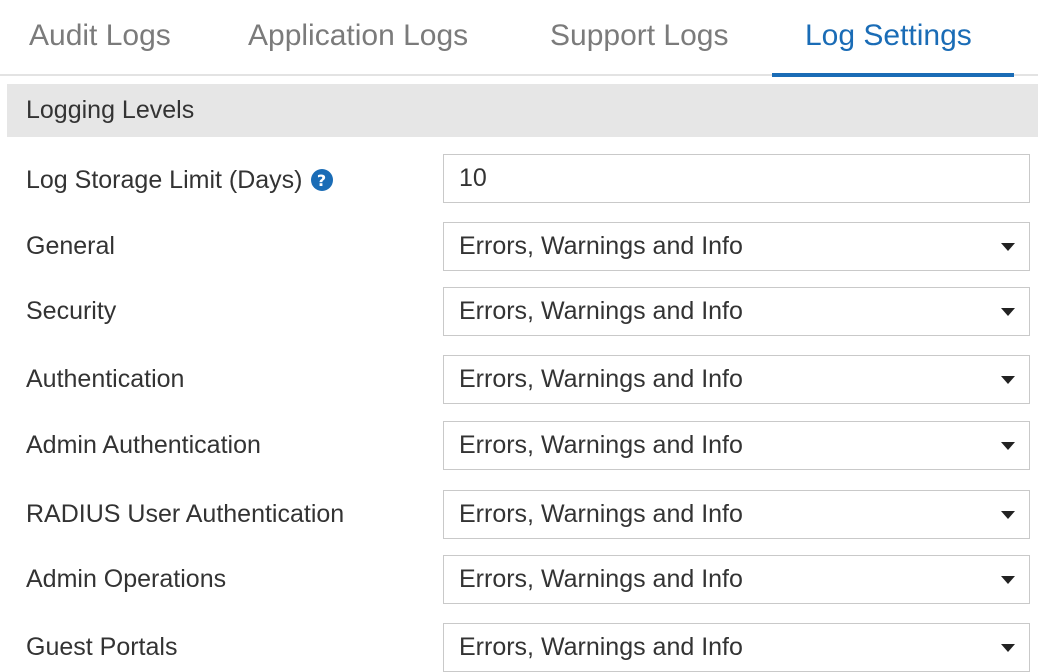 The image size is (1038, 672). Describe the element at coordinates (105, 378) in the screenshot. I see `authentication-label: Authentication` at that location.